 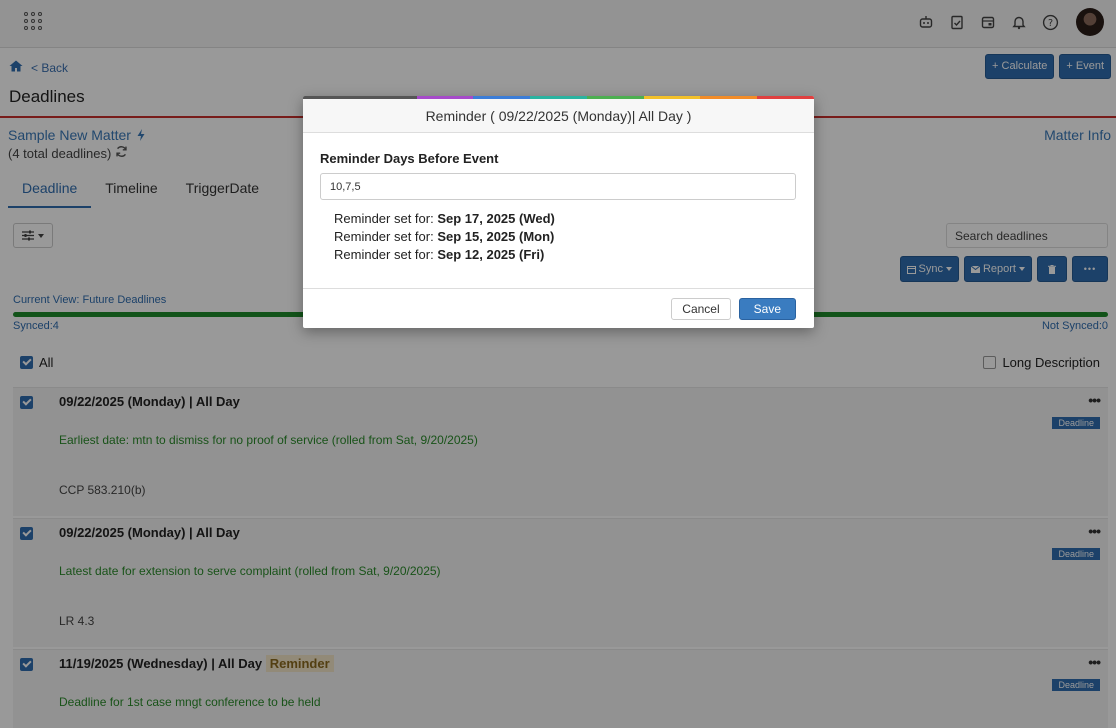 What do you see at coordinates (444, 236) in the screenshot?
I see `reminder-preview-line: Reminder set for: Sep 15, 2025 (Mon)` at bounding box center [444, 236].